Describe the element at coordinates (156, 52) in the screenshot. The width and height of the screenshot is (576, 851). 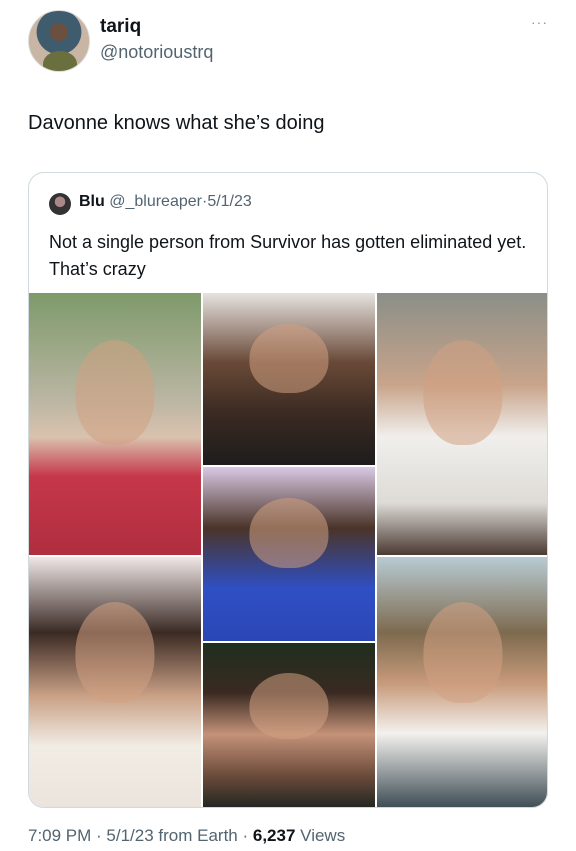
I see `author-handle: @notorioustrq` at that location.